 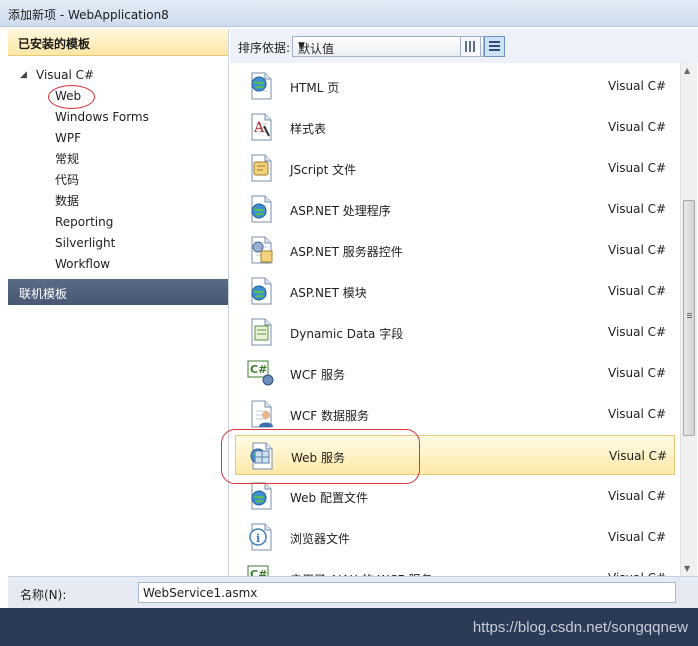 I want to click on aspnet-handler-icon, so click(x=261, y=209).